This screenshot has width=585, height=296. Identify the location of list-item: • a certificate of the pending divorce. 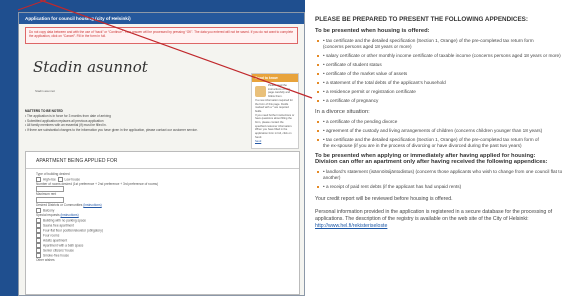
(451, 122).